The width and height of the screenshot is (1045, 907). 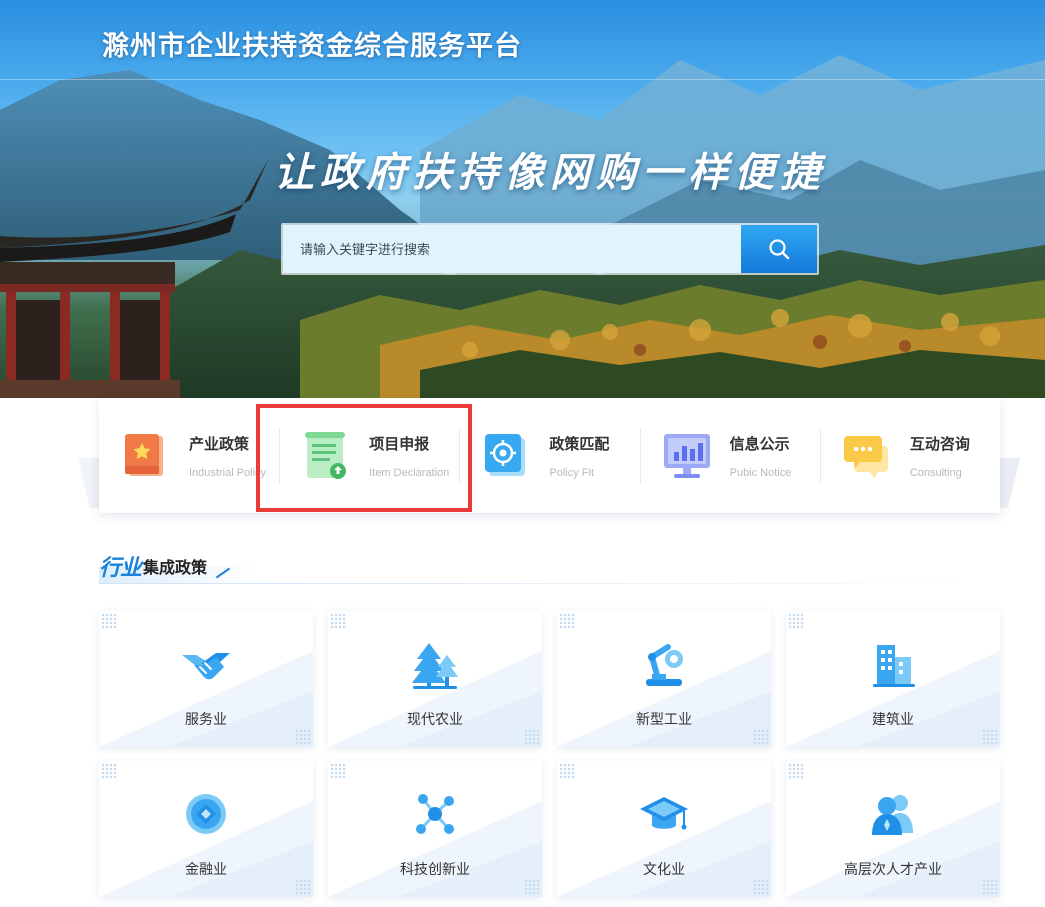 What do you see at coordinates (909, 455) in the screenshot?
I see `nav-item-consulting: 互动咨询 Consulting` at bounding box center [909, 455].